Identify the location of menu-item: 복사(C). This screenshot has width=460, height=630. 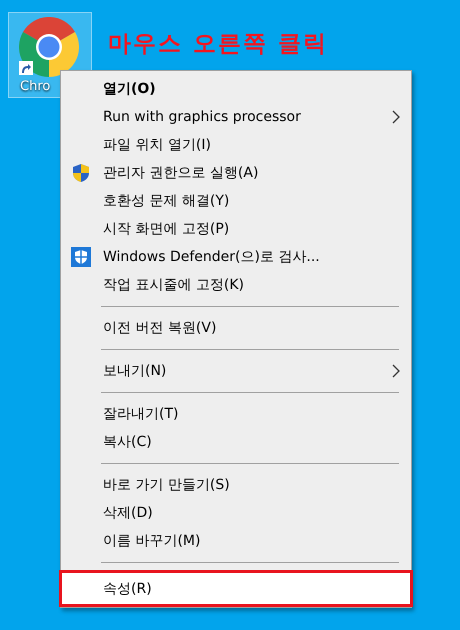
(236, 442).